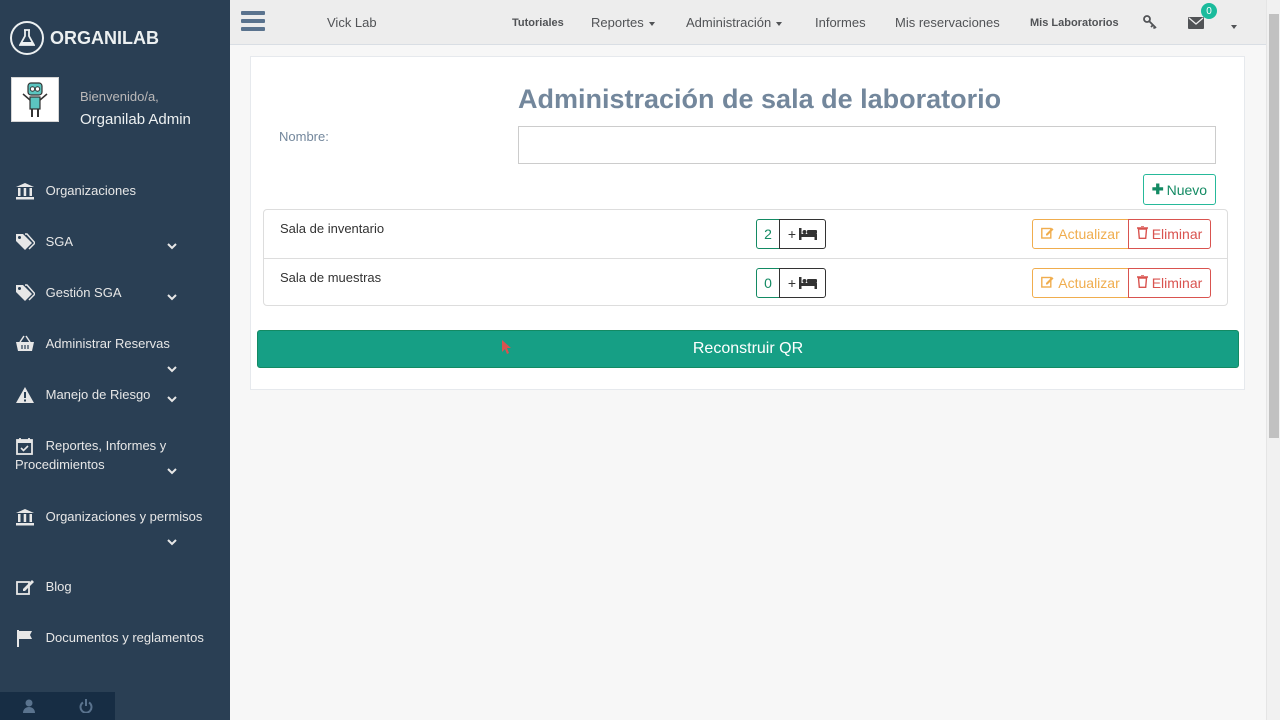 Image resolution: width=1280 pixels, height=720 pixels. What do you see at coordinates (115, 353) in the screenshot?
I see `sidebar-item-administrar-reservas: Administrar Reservas` at bounding box center [115, 353].